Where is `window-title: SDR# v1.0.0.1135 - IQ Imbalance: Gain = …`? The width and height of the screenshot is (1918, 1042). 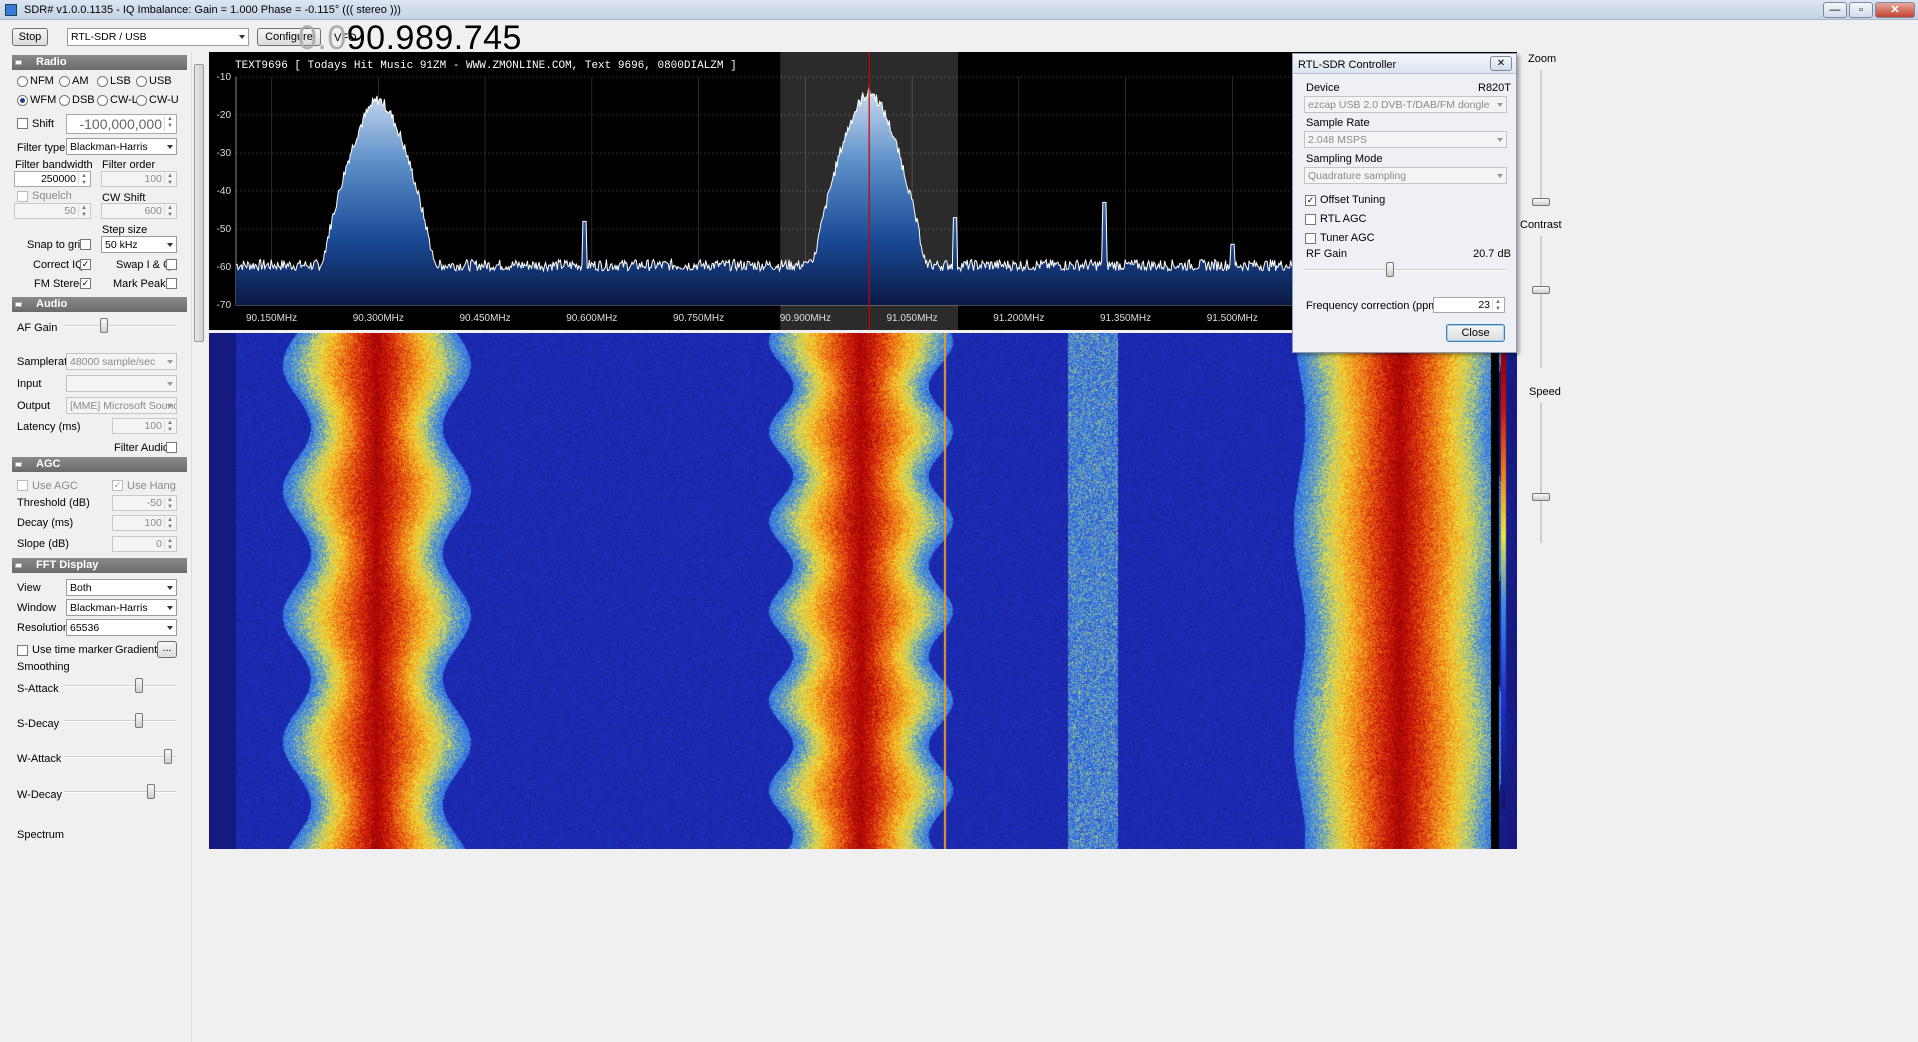
window-title: SDR# v1.0.0.1135 - IQ Imbalance: Gain = … is located at coordinates (212, 10).